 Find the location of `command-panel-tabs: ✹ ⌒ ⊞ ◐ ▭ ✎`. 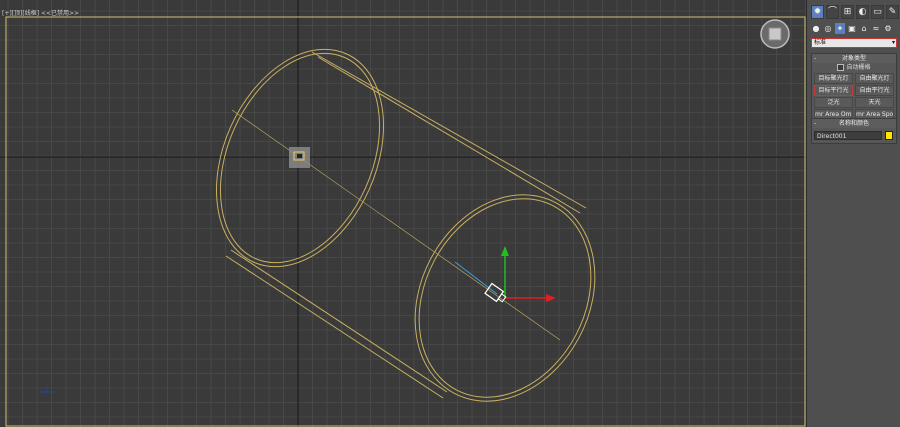

command-panel-tabs: ✹ ⌒ ⊞ ◐ ▭ ✎ is located at coordinates (855, 12).